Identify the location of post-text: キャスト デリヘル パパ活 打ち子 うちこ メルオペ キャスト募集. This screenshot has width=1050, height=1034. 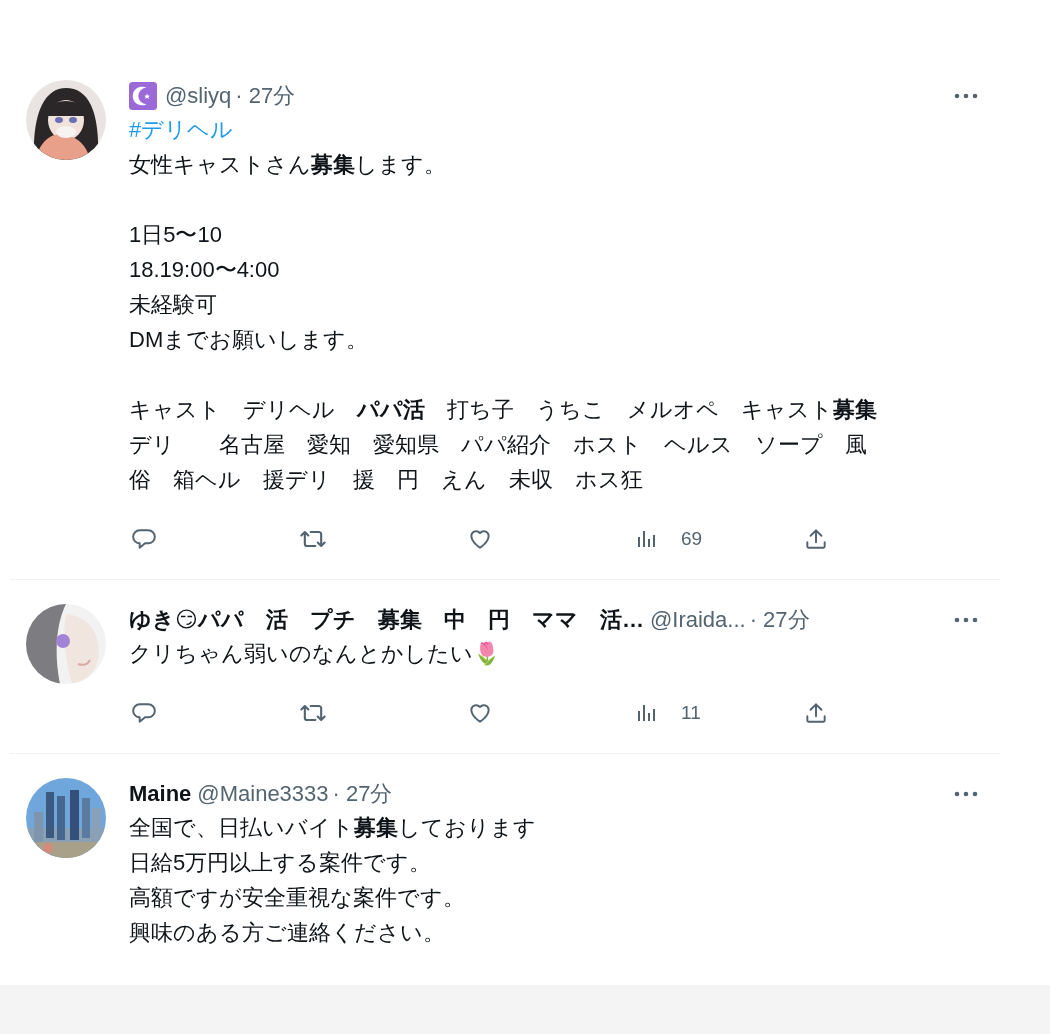
(503, 409).